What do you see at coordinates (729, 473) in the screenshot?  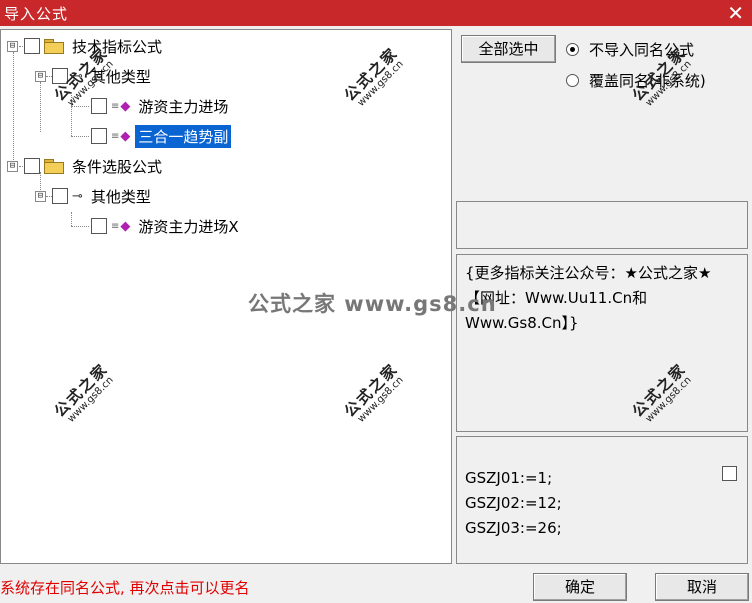 I see `code-checkbox` at bounding box center [729, 473].